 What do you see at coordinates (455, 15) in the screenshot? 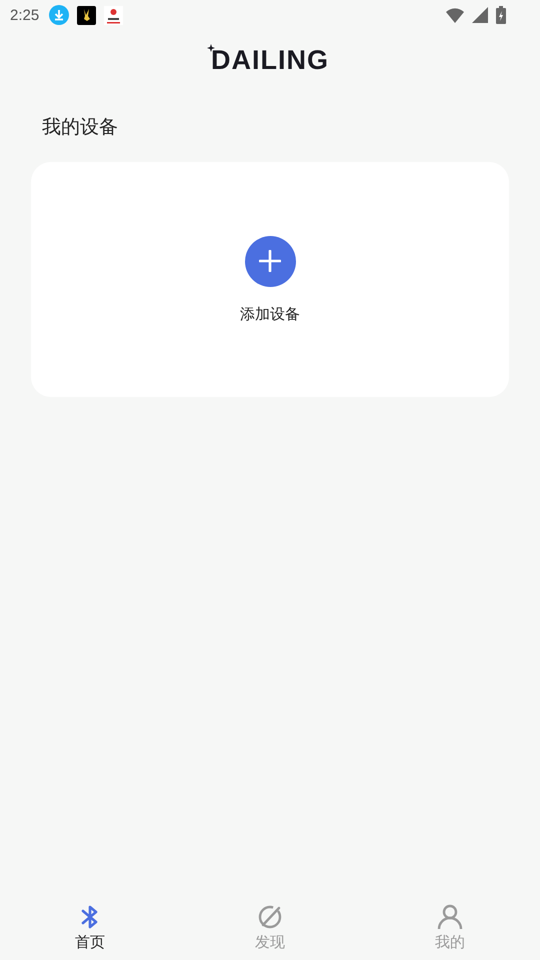
I see `wifi-icon` at bounding box center [455, 15].